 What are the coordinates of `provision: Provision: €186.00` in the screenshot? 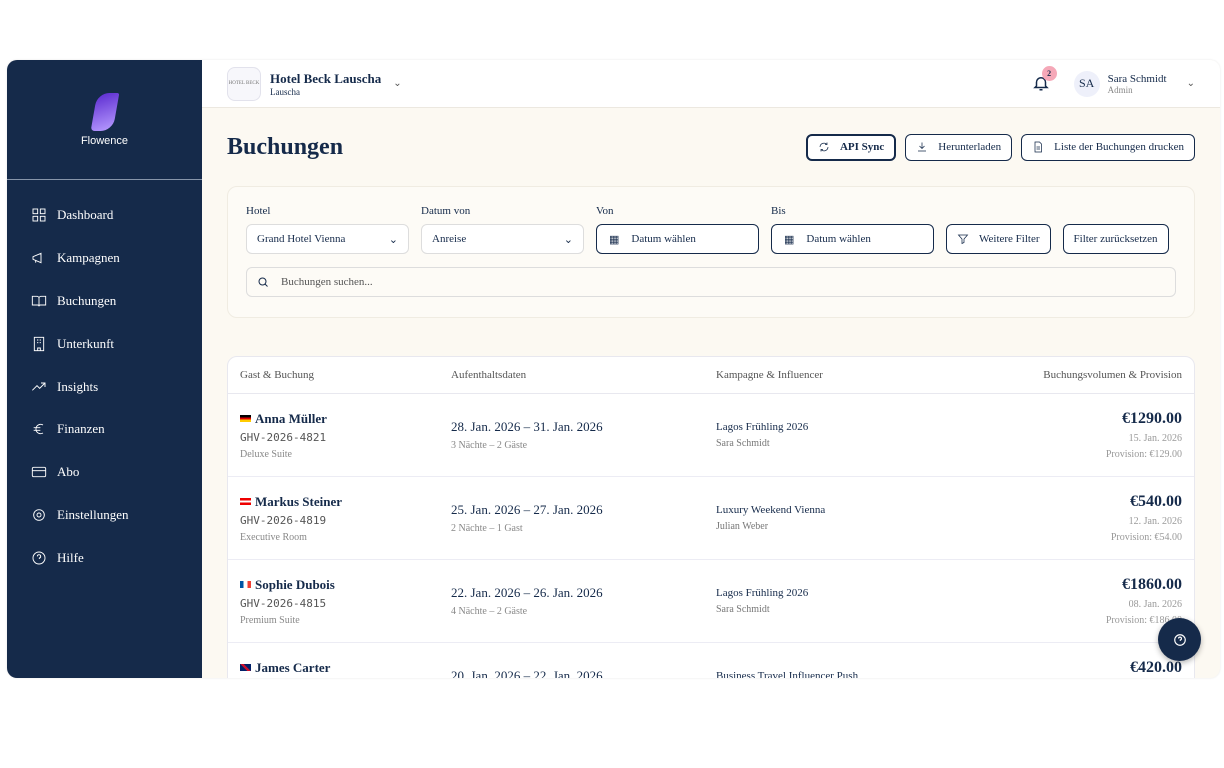 It's located at (1143, 620).